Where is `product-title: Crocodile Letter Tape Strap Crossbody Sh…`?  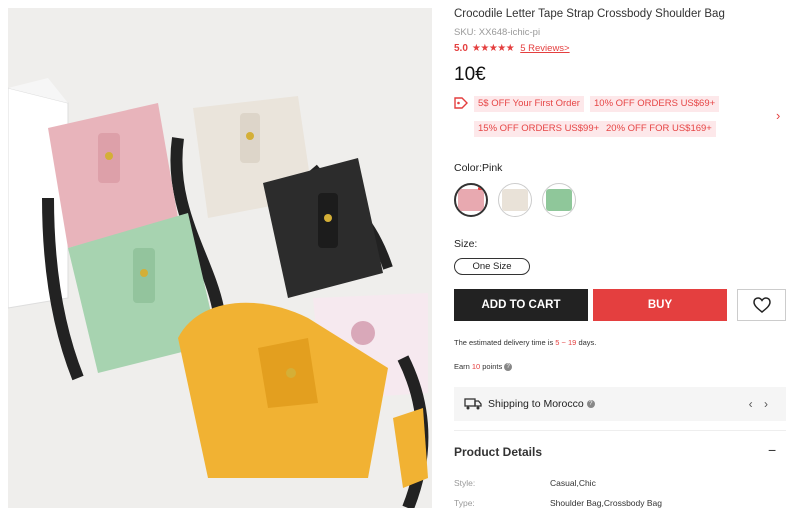
product-title: Crocodile Letter Tape Strap Crossbody Sh… is located at coordinates (589, 14).